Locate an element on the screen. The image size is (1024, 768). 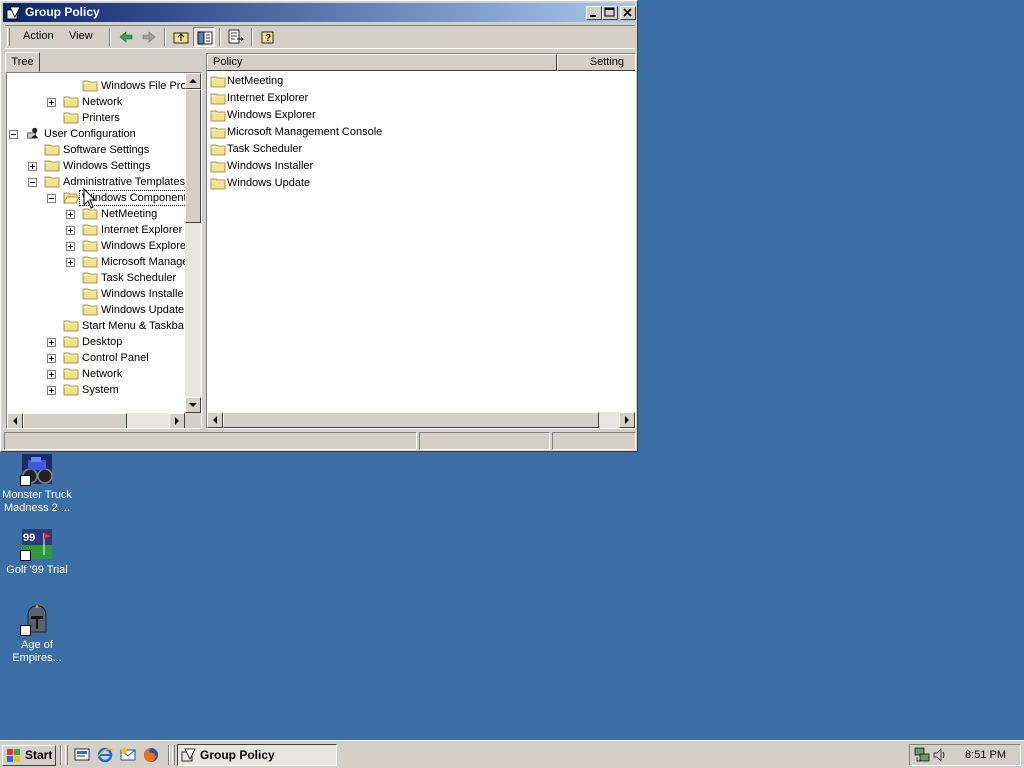
start-button: Start is located at coordinates (29, 755).